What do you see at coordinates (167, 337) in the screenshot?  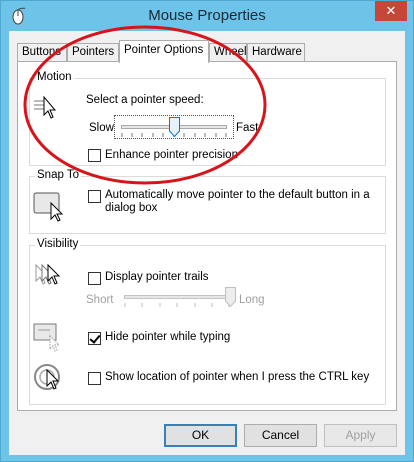 I see `hide-pointer-label: Hide pointer while typing` at bounding box center [167, 337].